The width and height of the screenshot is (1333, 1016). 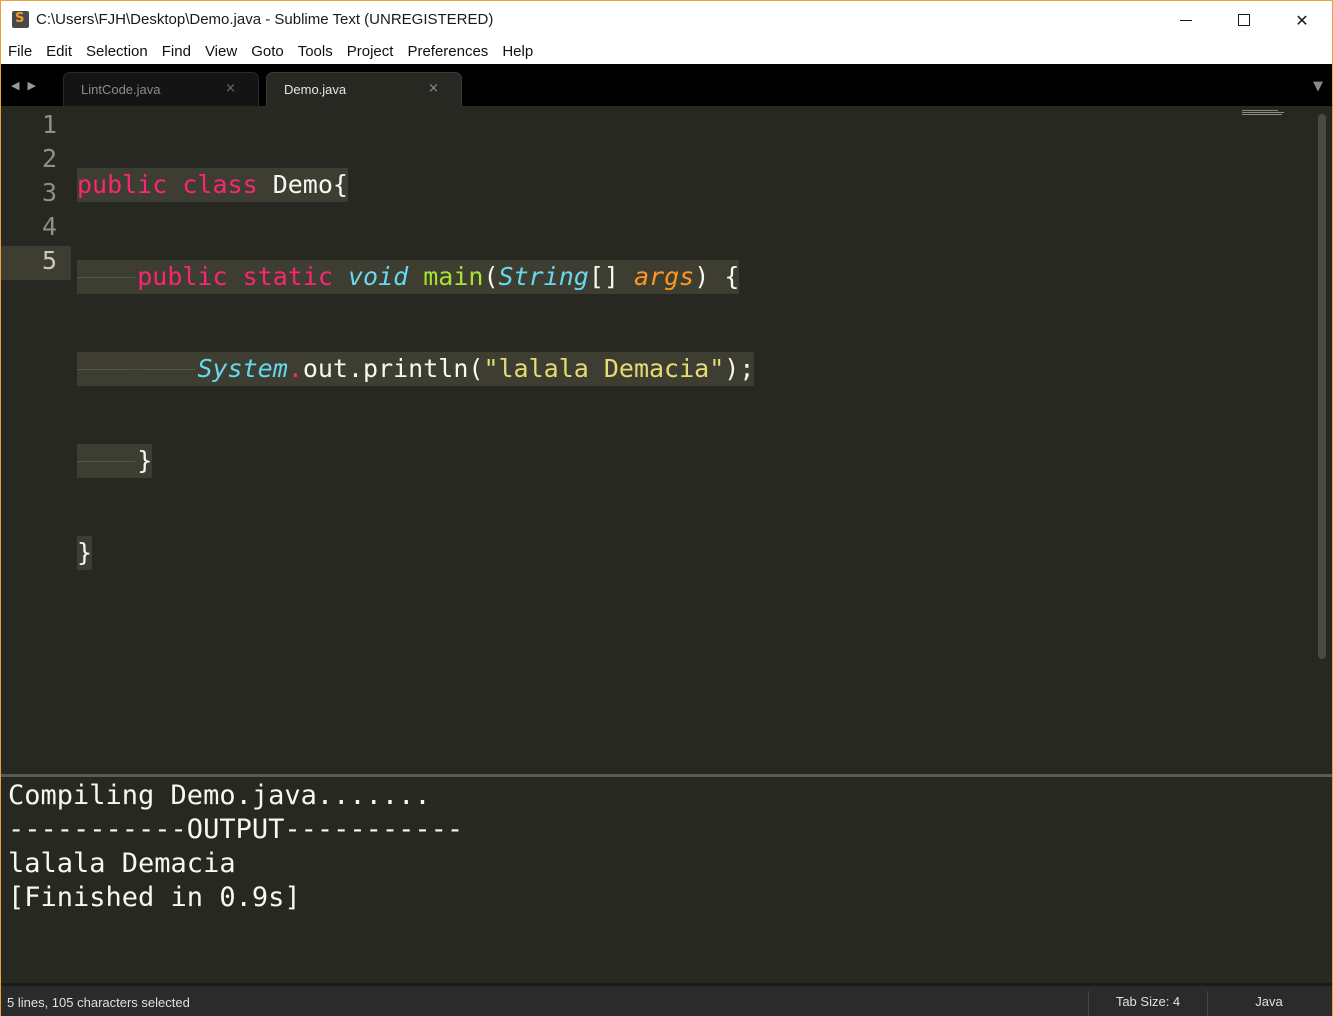 What do you see at coordinates (315, 89) in the screenshot?
I see `tab-label: Demo.java` at bounding box center [315, 89].